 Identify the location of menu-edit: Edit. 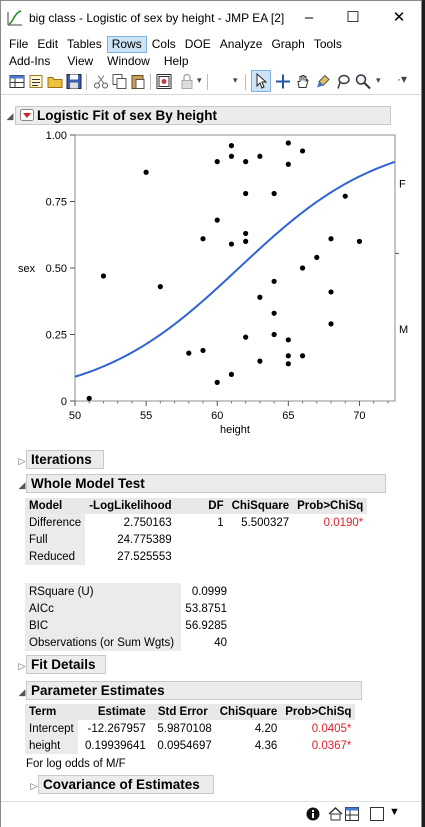
(47, 44).